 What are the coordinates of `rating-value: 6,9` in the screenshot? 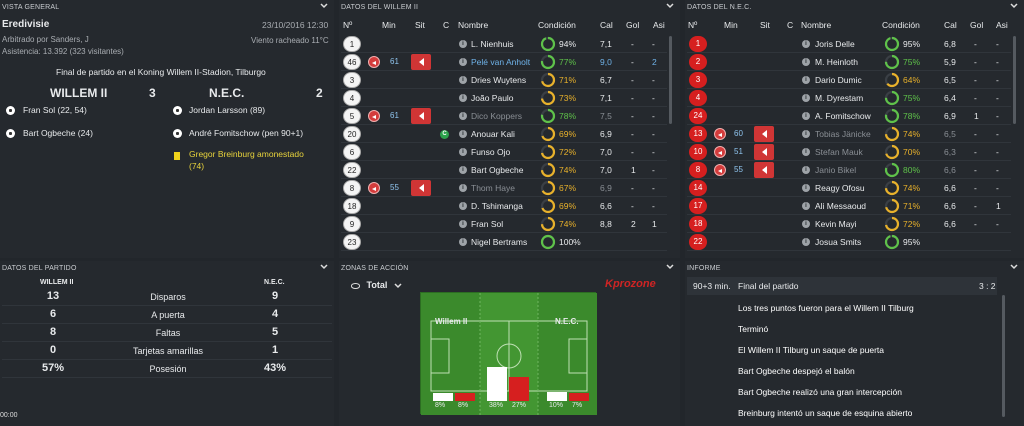 It's located at (606, 134).